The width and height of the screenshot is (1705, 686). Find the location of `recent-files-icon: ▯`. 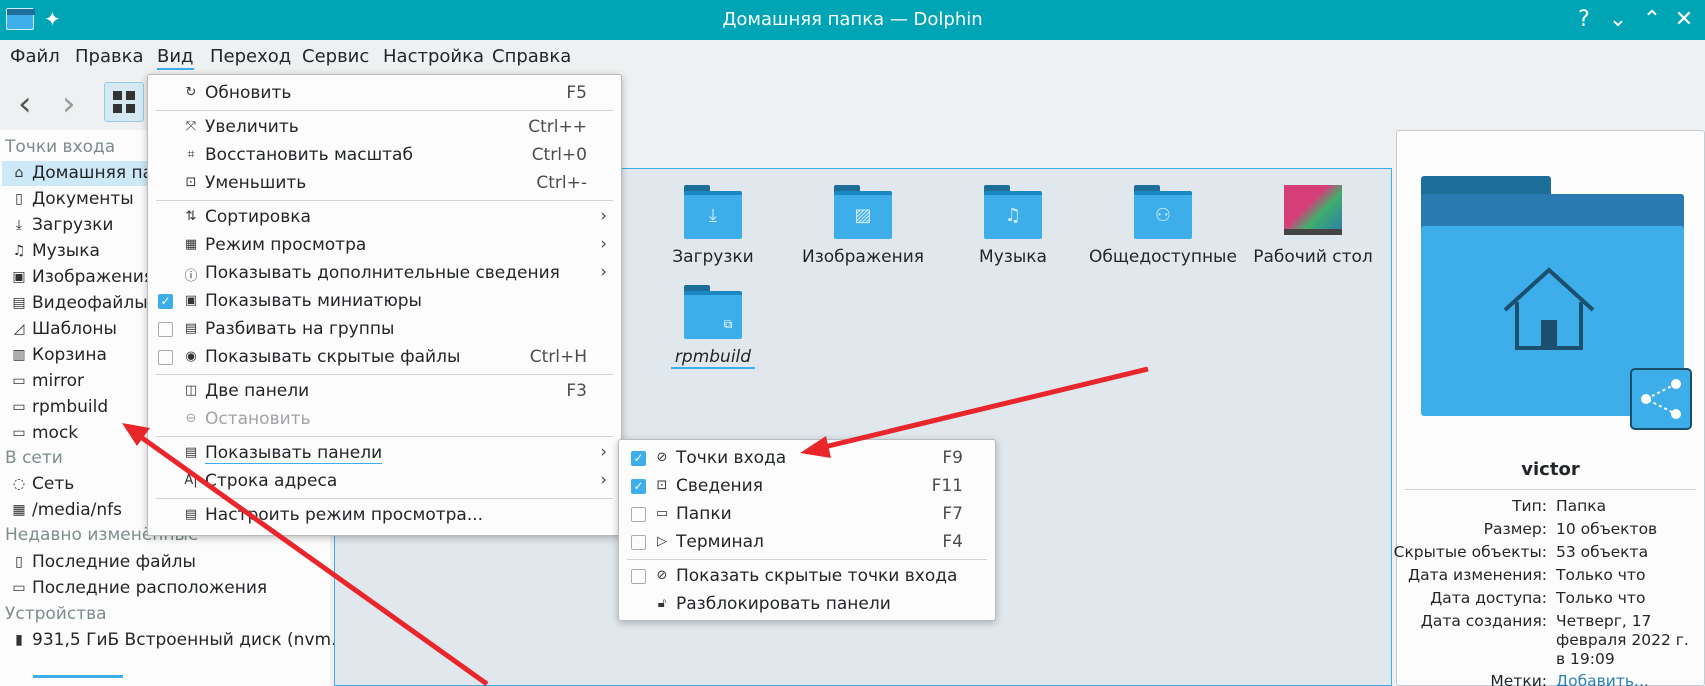

recent-files-icon: ▯ is located at coordinates (19, 562).